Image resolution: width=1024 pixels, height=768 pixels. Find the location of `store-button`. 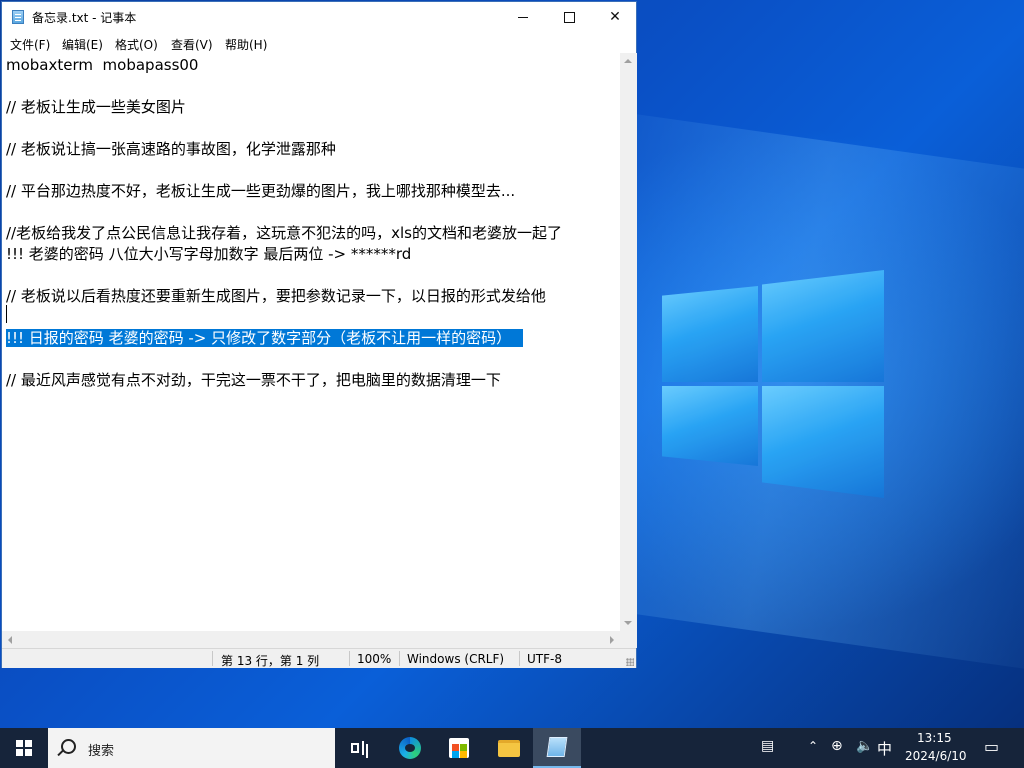

store-button is located at coordinates (459, 748).